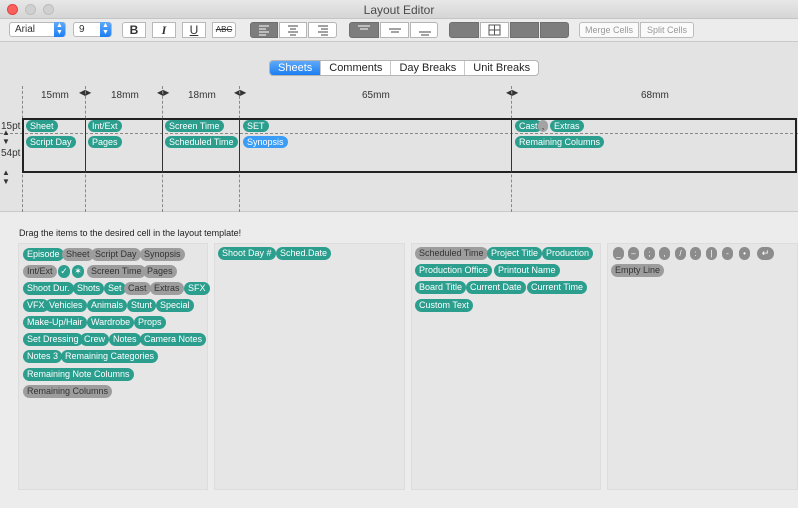 The image size is (798, 508). I want to click on valign-bottom-icon, so click(425, 33).